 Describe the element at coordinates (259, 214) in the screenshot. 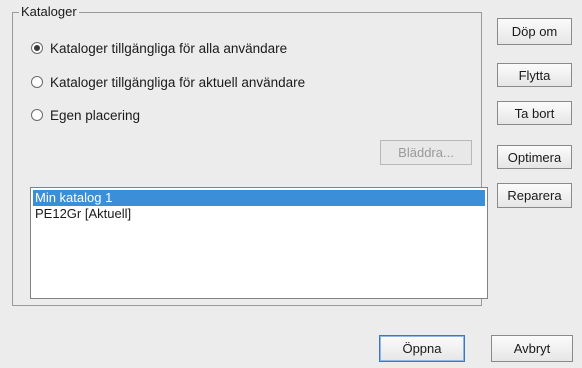

I see `list-item-pe12gr: PE12Gr [Aktuell]` at that location.